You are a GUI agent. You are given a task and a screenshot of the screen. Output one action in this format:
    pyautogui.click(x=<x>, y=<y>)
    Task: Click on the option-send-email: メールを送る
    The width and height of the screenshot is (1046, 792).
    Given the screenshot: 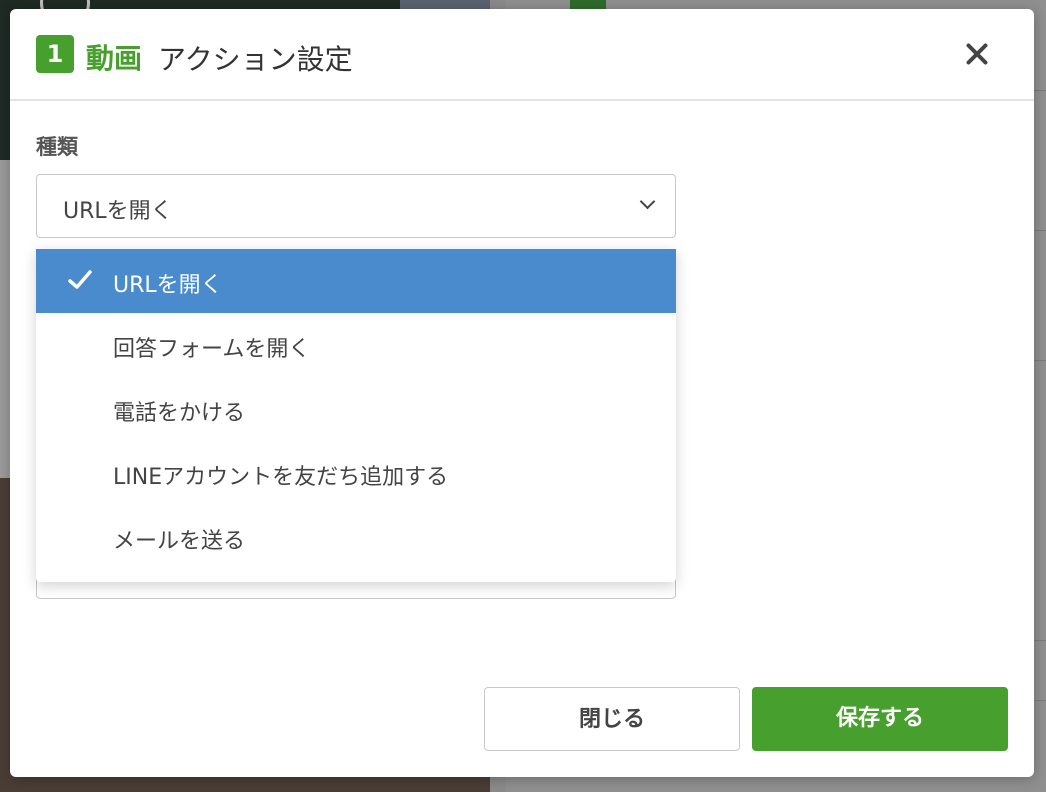 What is the action you would take?
    pyautogui.click(x=356, y=537)
    